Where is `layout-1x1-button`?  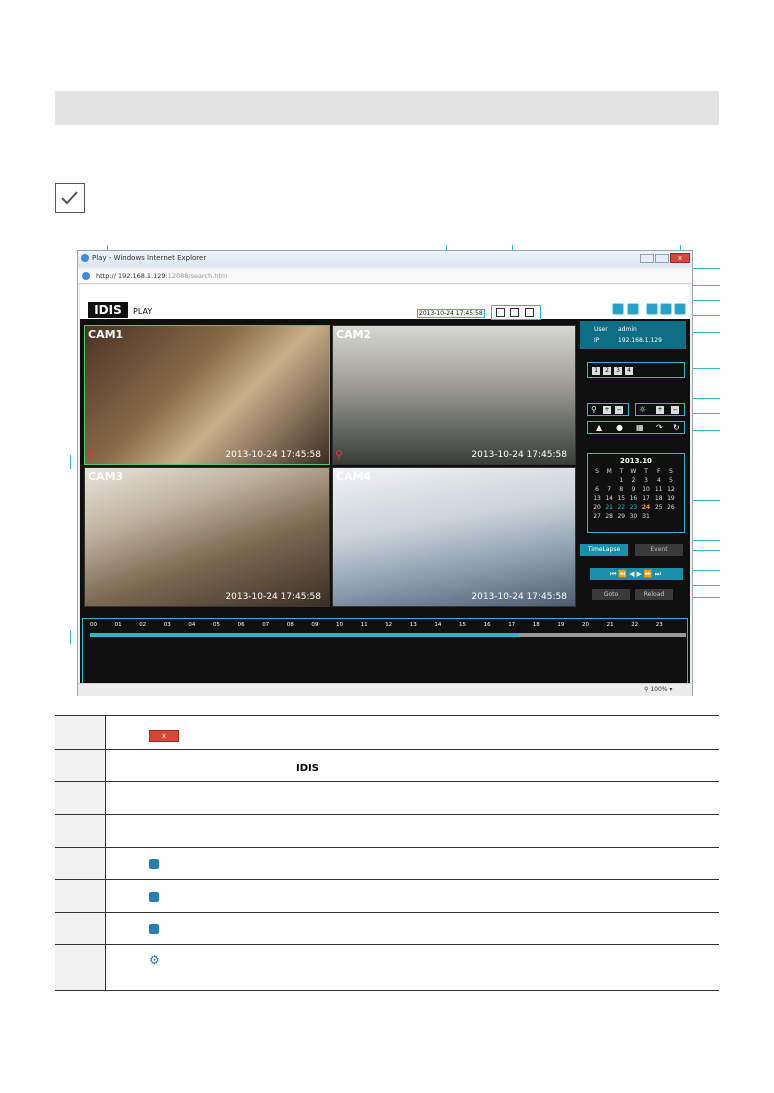
layout-1x1-button is located at coordinates (500, 312).